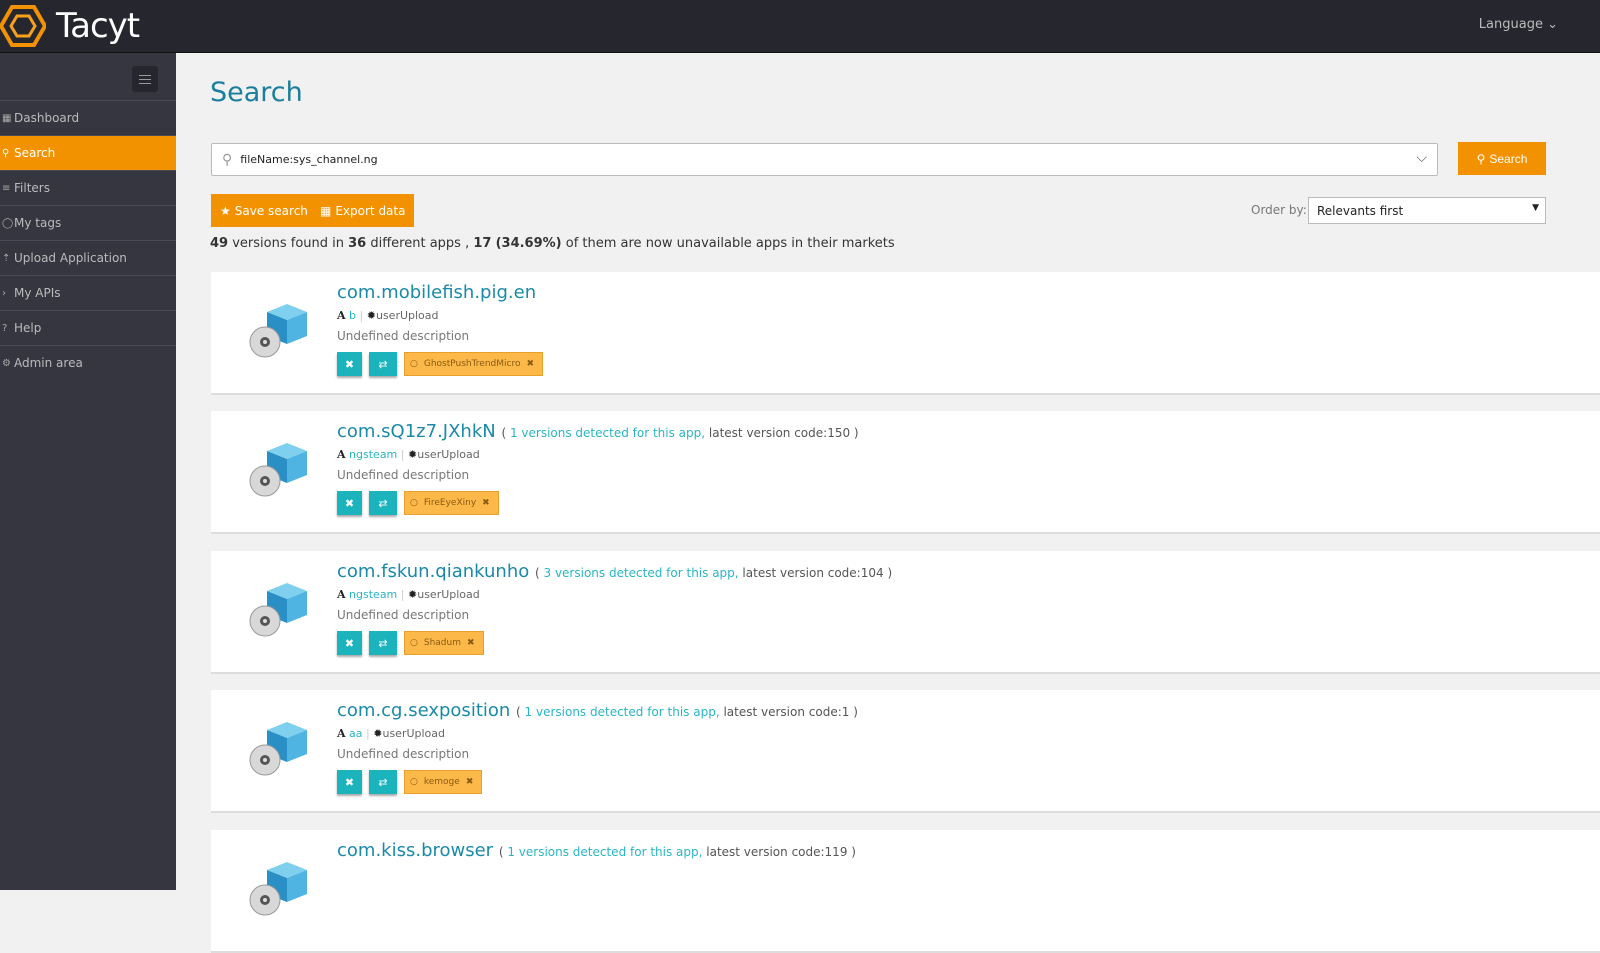 Image resolution: width=1600 pixels, height=953 pixels. I want to click on chevron-down-icon: ⌵, so click(1421, 158).